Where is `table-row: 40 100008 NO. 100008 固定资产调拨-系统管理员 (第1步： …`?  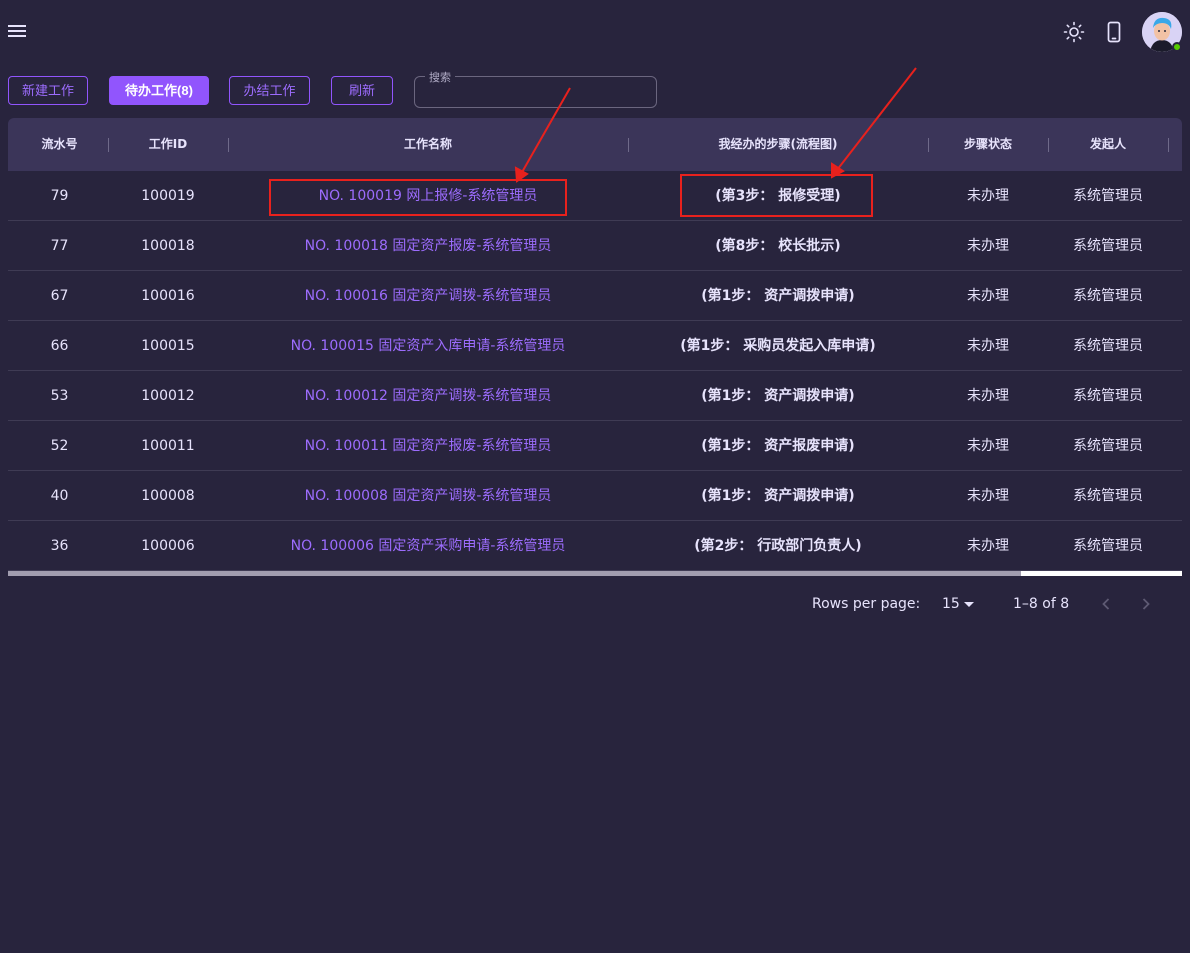
table-row: 40 100008 NO. 100008 固定资产调拨-系统管理员 (第1步： … is located at coordinates (595, 496).